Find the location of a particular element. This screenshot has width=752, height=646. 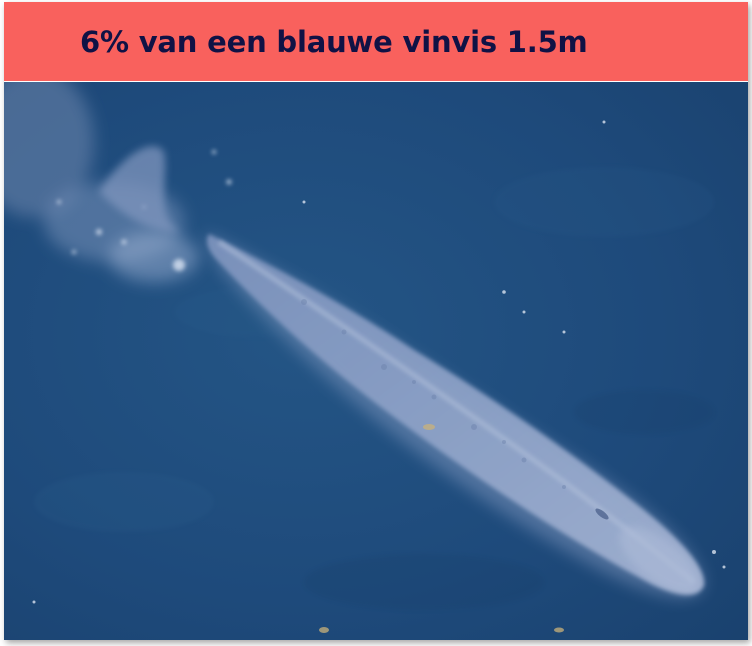

banner-title: 6% van een blauwe vinvis 1.5m is located at coordinates (334, 41).